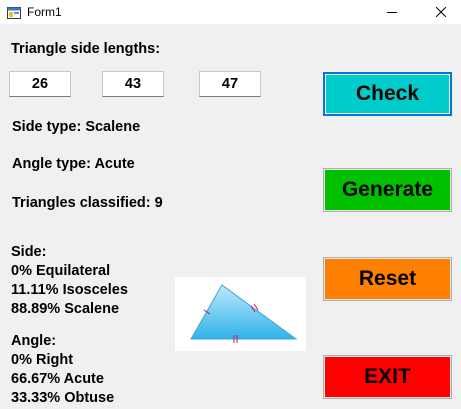  I want to click on side-a-input: 26, so click(40, 84).